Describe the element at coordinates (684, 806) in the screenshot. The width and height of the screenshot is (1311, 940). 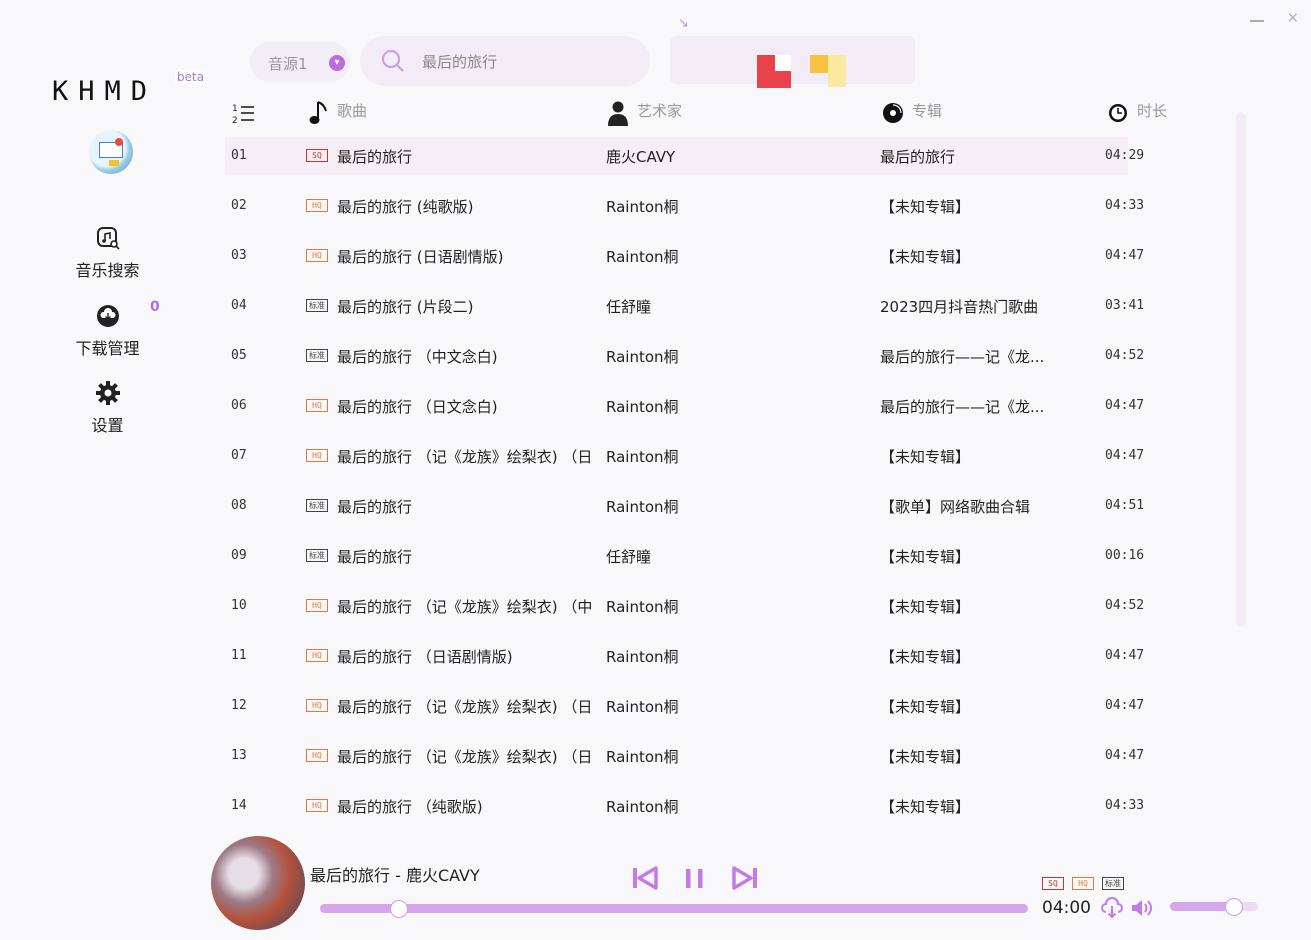
I see `table-row: 14 HQ 最后的旅行 （纯歌版) Rainton桐 【未知专辑】 04:33` at that location.